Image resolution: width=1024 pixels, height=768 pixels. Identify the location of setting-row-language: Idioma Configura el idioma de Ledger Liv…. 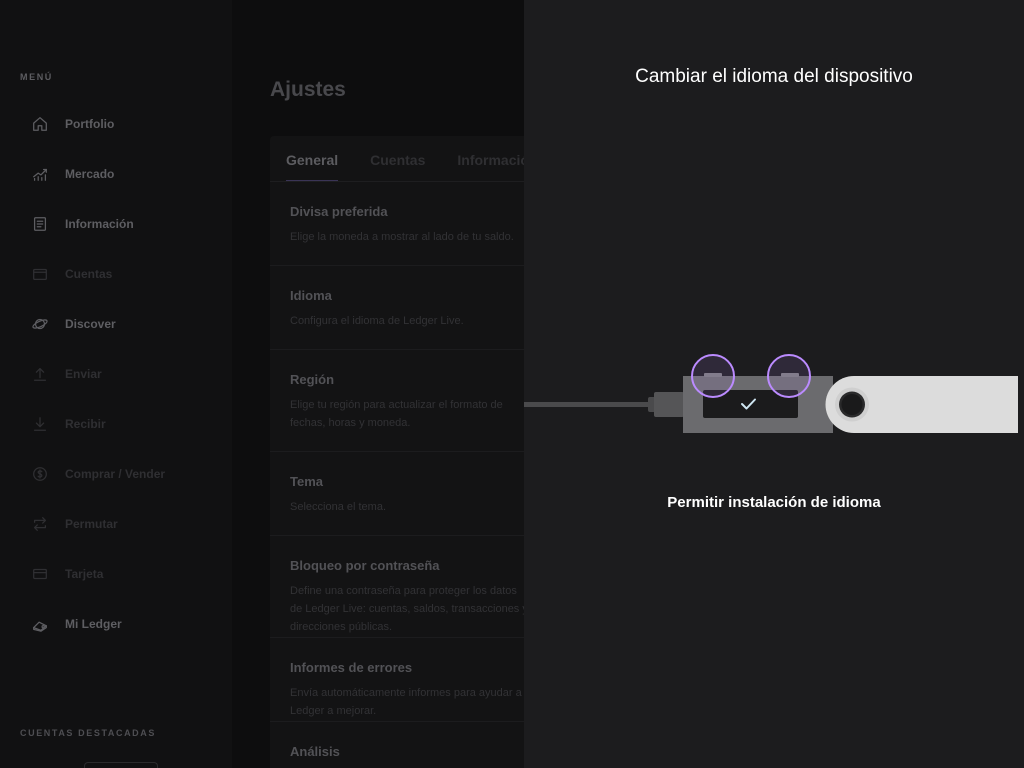
(397, 308).